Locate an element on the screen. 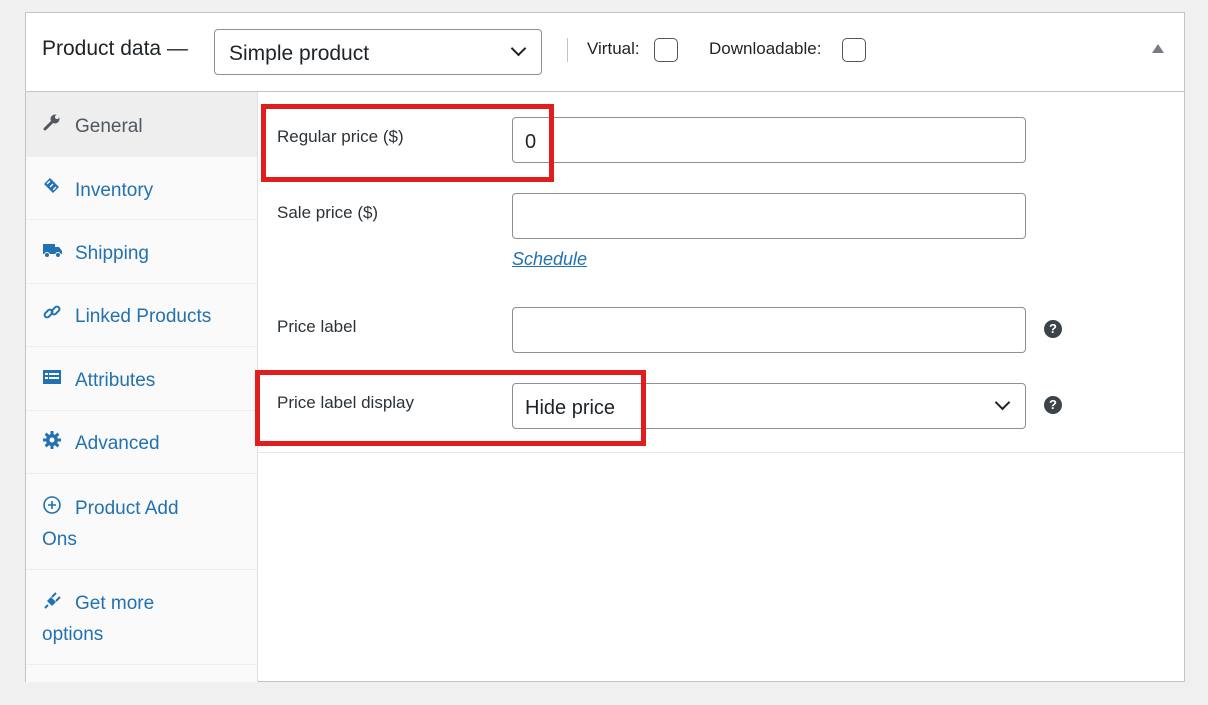 The image size is (1208, 705). tab-label: Inventory is located at coordinates (114, 190).